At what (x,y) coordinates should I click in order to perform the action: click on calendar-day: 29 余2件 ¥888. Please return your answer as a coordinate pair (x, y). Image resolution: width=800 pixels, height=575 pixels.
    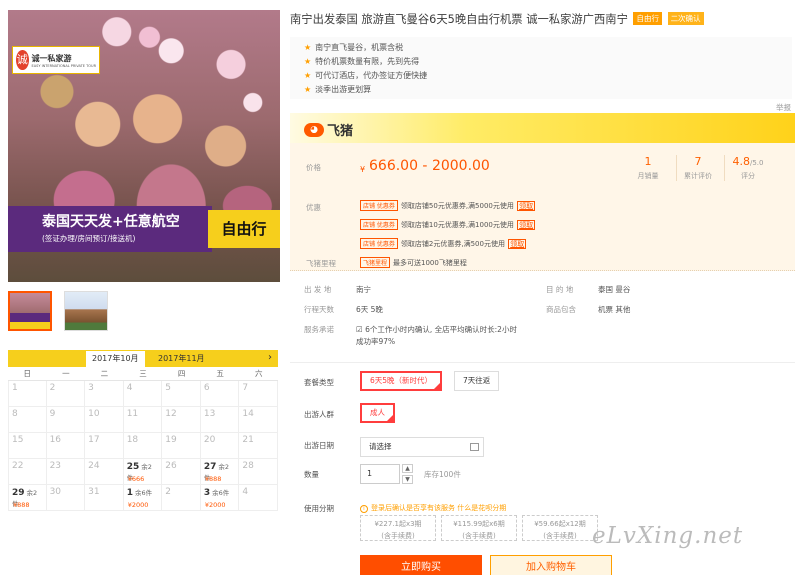
    Looking at the image, I should click on (27, 498).